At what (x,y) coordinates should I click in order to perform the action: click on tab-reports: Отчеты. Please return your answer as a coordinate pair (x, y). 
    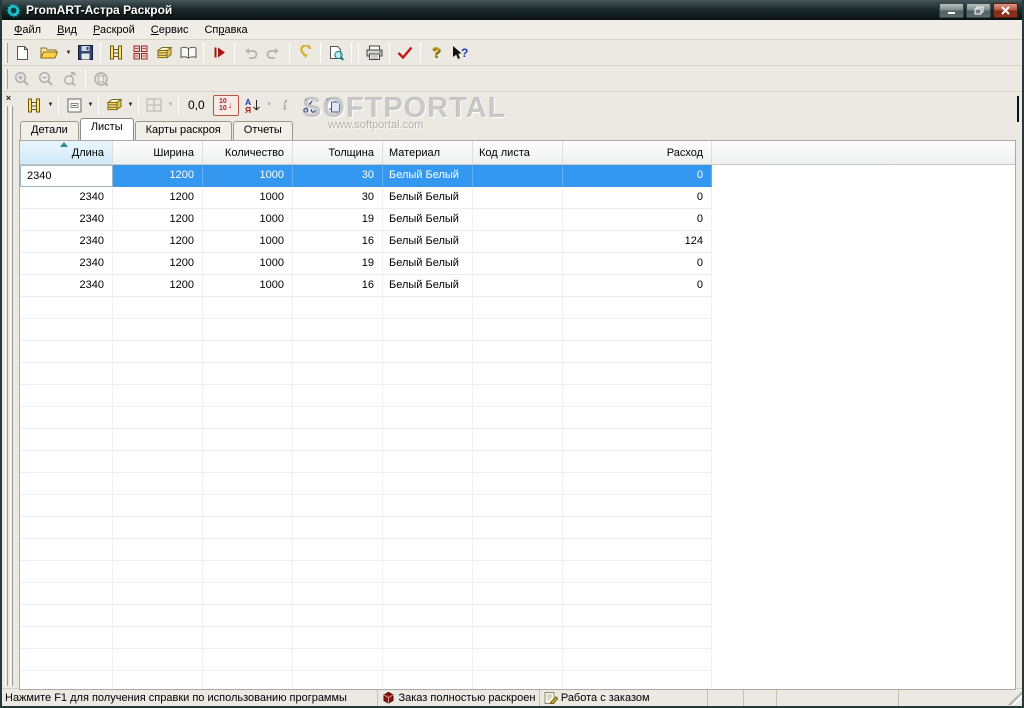
    Looking at the image, I should click on (262, 130).